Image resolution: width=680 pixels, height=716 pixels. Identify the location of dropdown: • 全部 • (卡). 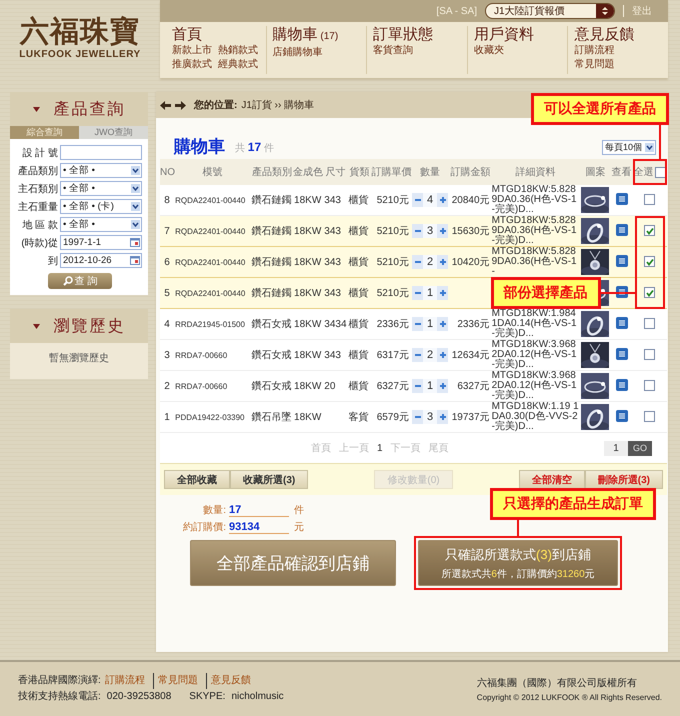
(101, 206).